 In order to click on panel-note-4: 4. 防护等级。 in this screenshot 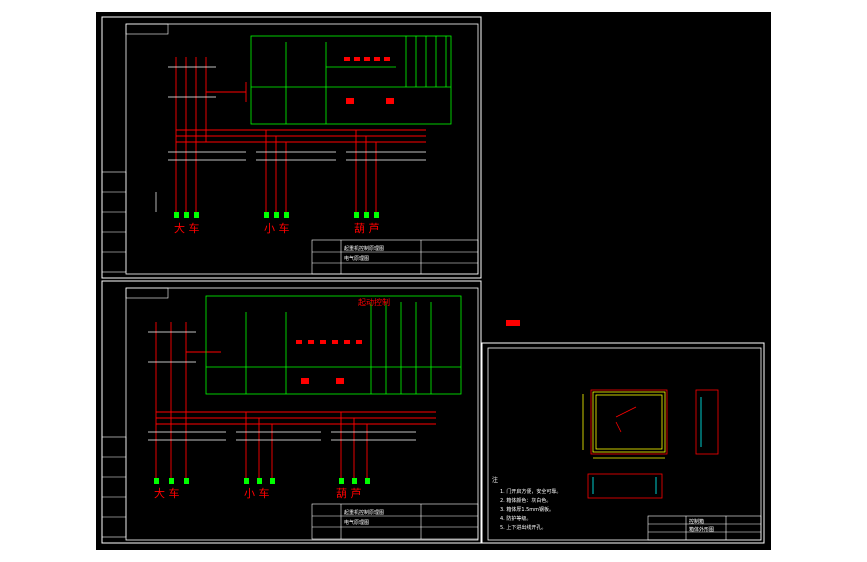, I will do `click(515, 518)`.